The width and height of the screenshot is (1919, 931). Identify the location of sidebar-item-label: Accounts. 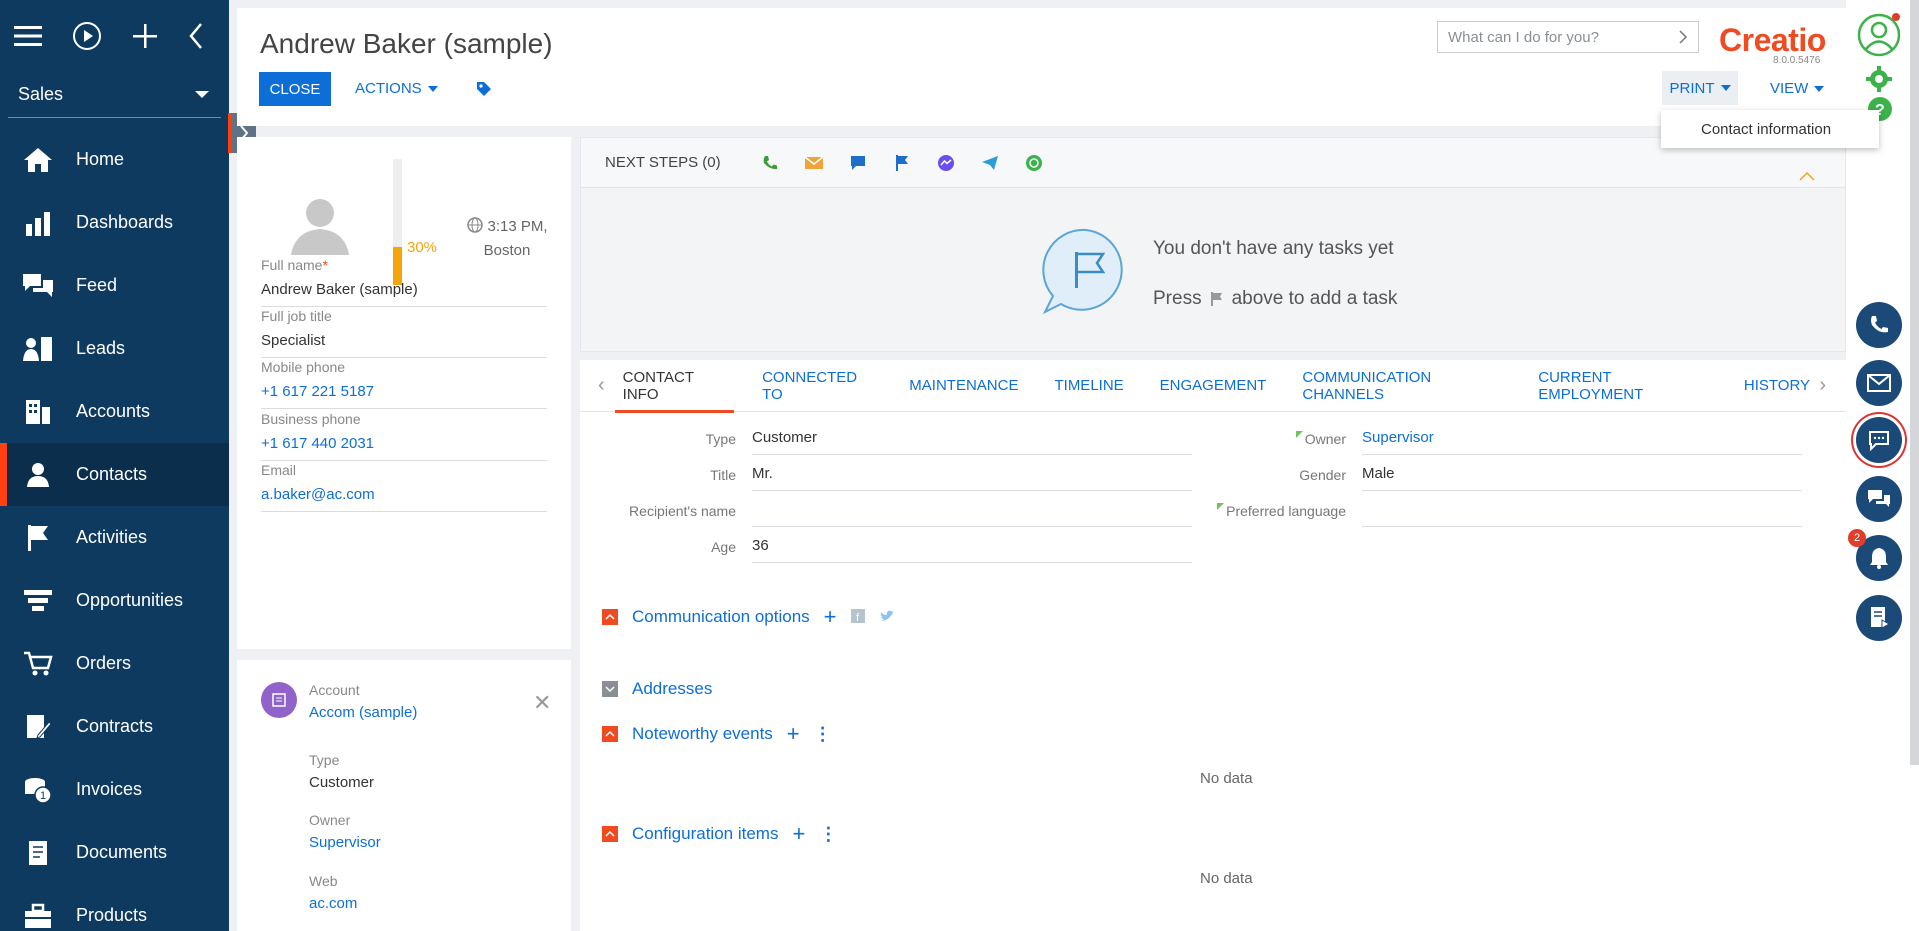
(113, 411).